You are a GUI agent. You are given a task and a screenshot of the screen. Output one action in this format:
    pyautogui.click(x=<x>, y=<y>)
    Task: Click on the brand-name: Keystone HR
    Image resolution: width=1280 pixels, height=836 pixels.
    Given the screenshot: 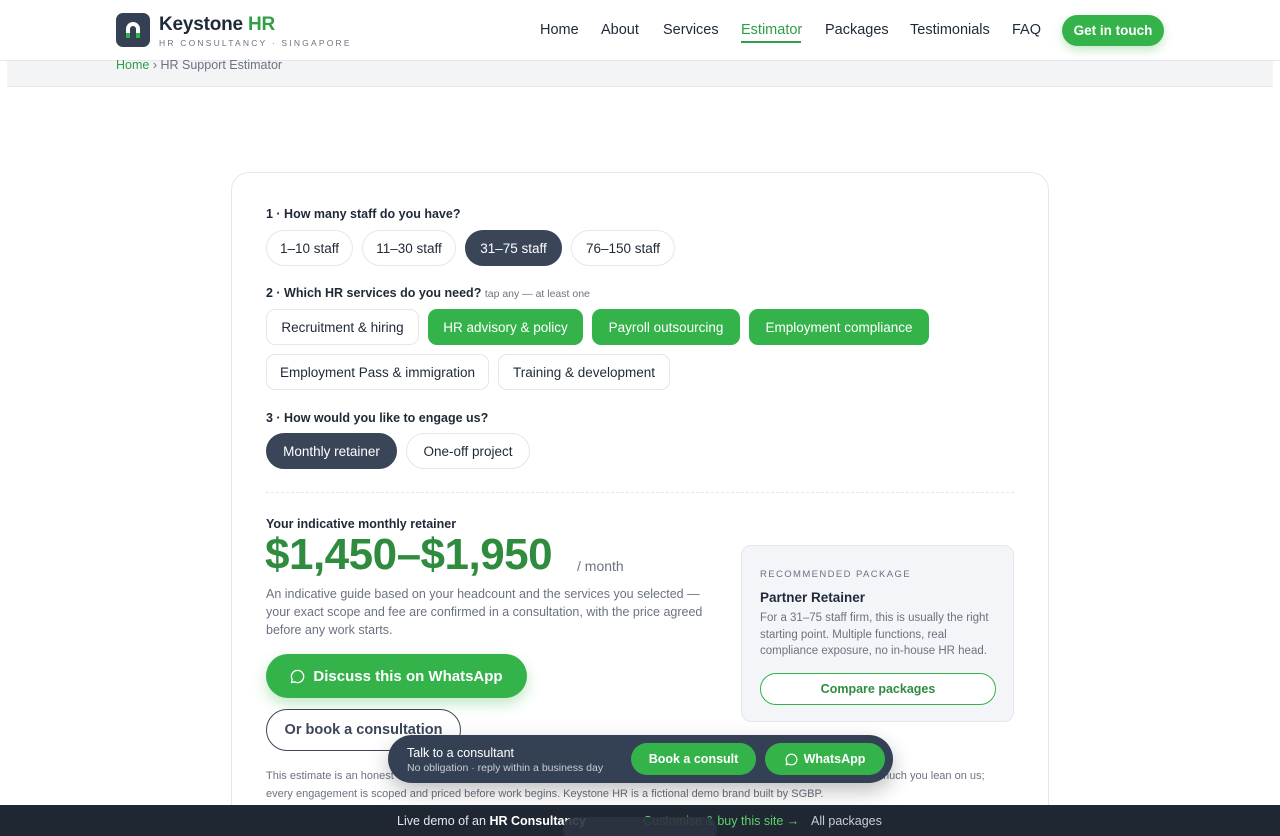 What is the action you would take?
    pyautogui.click(x=217, y=25)
    